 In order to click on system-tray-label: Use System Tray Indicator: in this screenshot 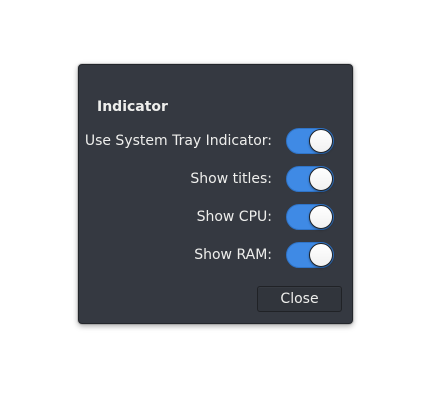, I will do `click(178, 141)`.